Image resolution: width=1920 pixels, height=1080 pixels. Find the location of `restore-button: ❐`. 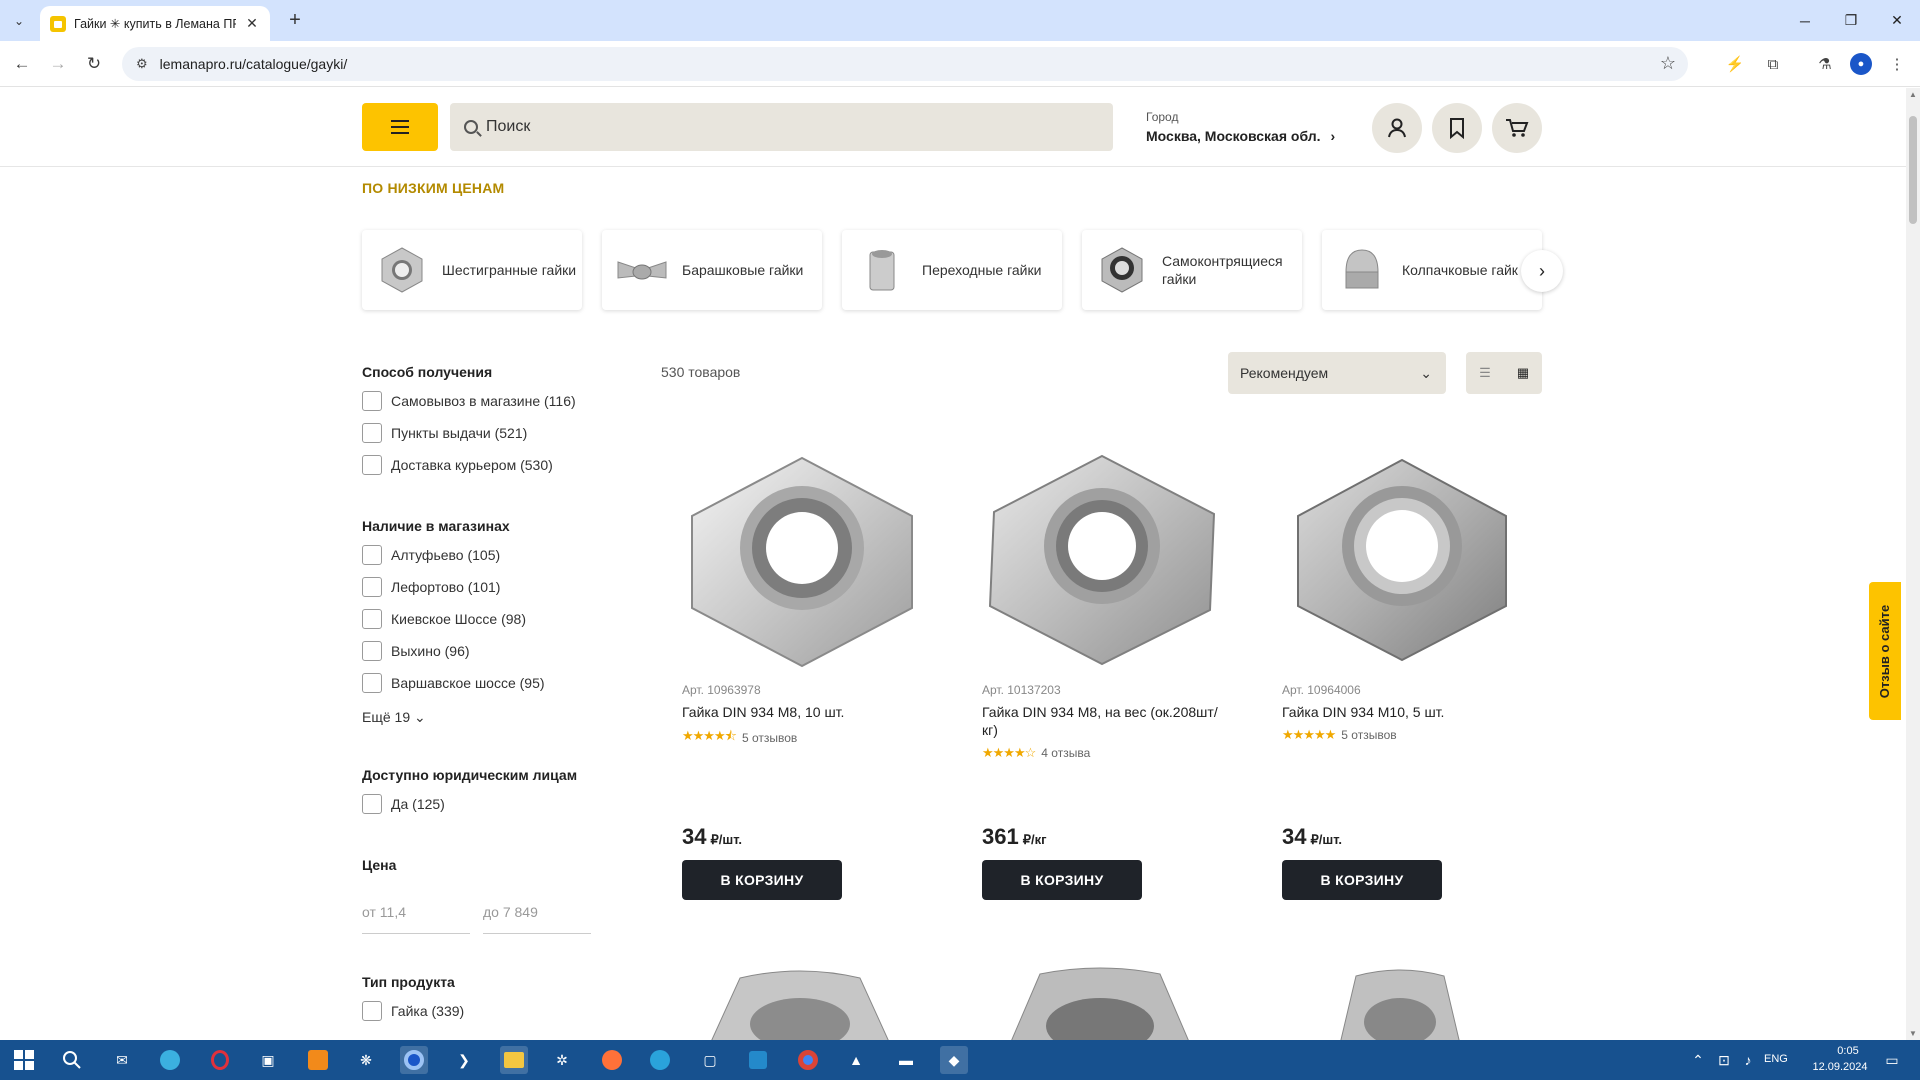

restore-button: ❐ is located at coordinates (1851, 20).